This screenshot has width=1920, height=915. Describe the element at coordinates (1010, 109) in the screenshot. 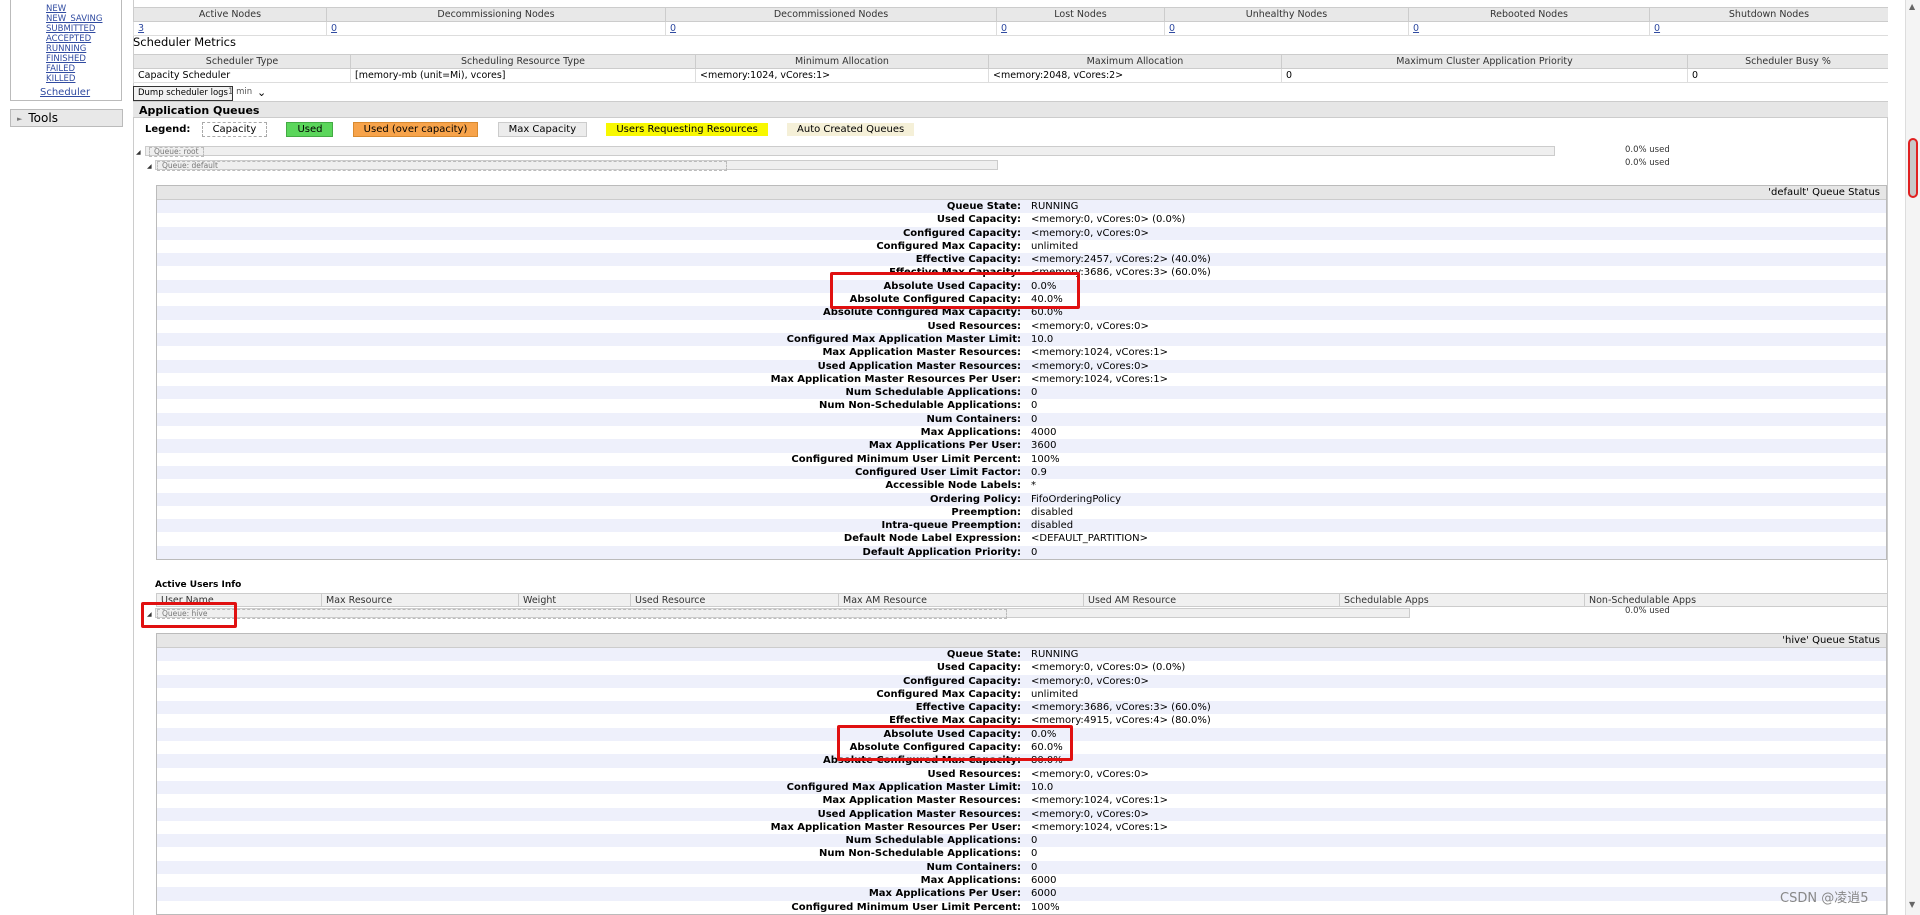

I see `application-queues-header: Application Queues` at that location.